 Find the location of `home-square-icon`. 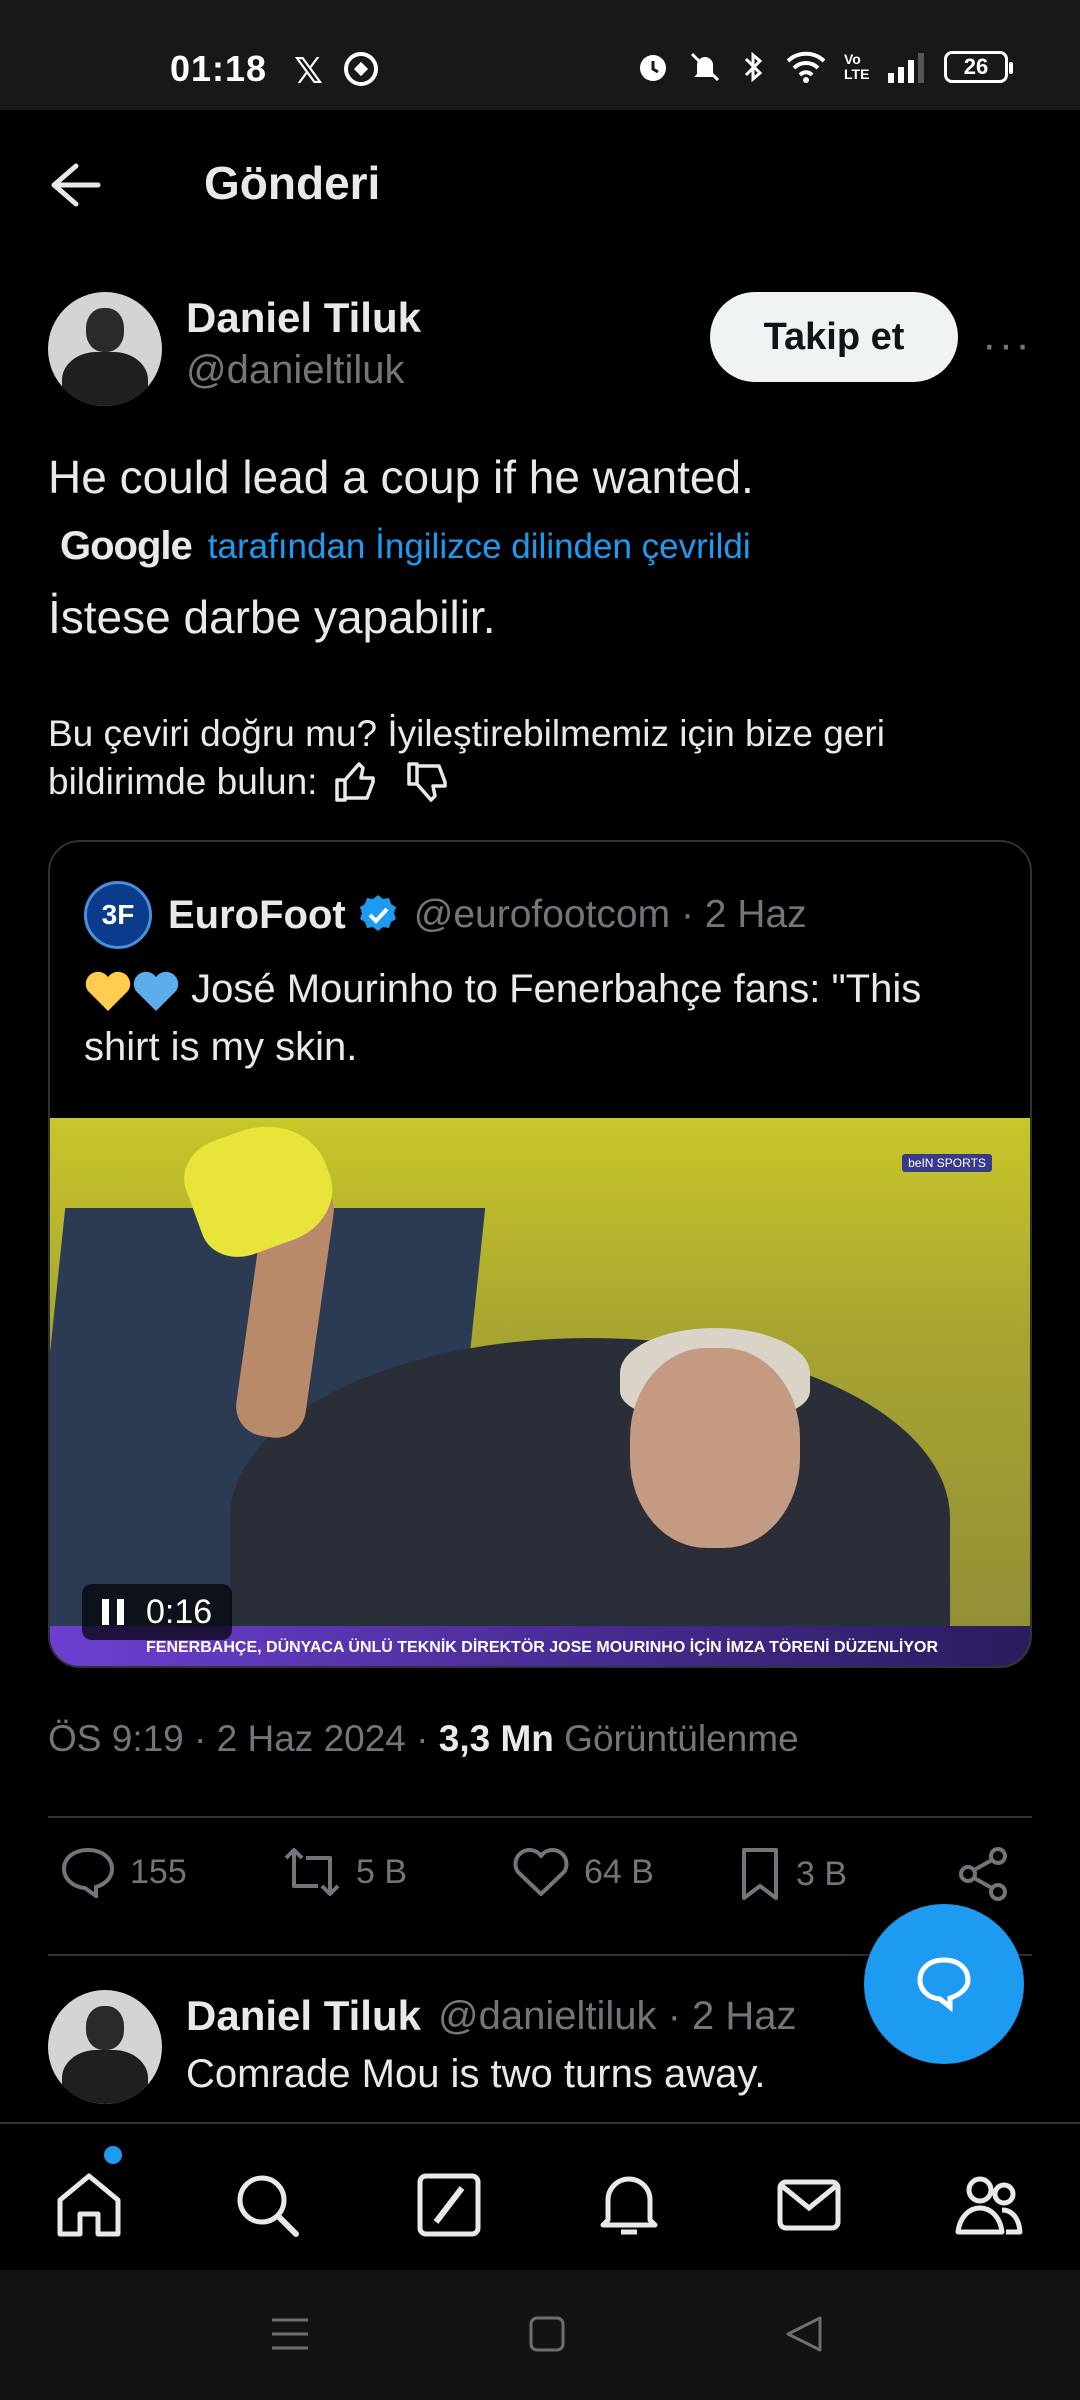

home-square-icon is located at coordinates (547, 2334).